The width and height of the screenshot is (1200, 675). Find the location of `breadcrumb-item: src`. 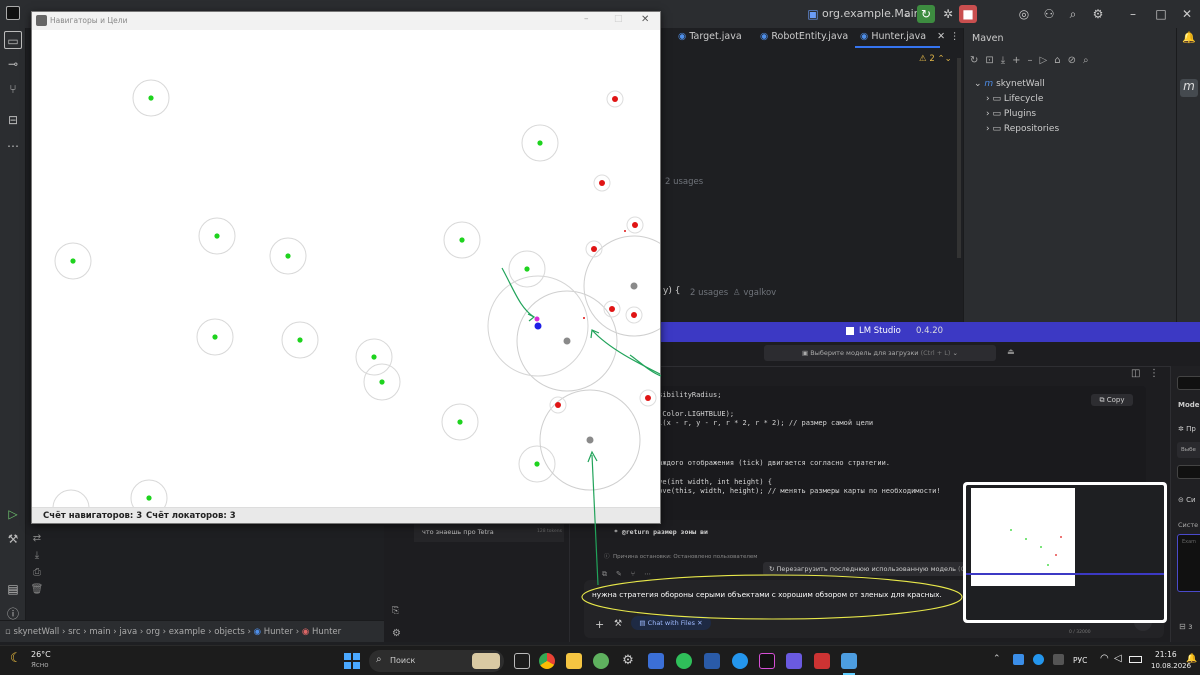

breadcrumb-item: src is located at coordinates (74, 632).